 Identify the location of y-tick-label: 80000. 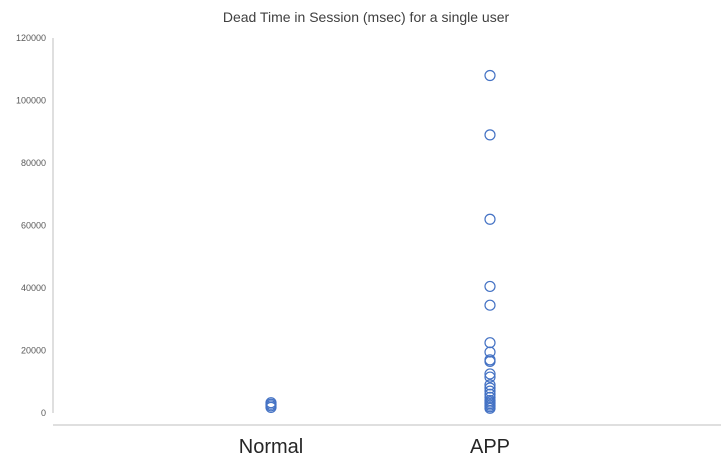
(33, 163).